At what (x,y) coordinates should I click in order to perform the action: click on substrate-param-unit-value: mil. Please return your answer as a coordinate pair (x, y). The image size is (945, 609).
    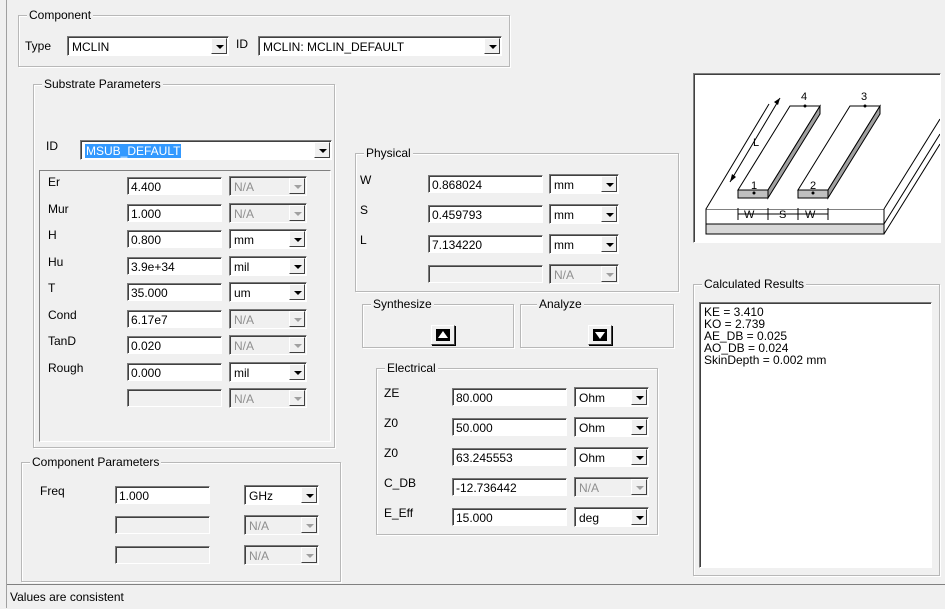
    Looking at the image, I should click on (242, 266).